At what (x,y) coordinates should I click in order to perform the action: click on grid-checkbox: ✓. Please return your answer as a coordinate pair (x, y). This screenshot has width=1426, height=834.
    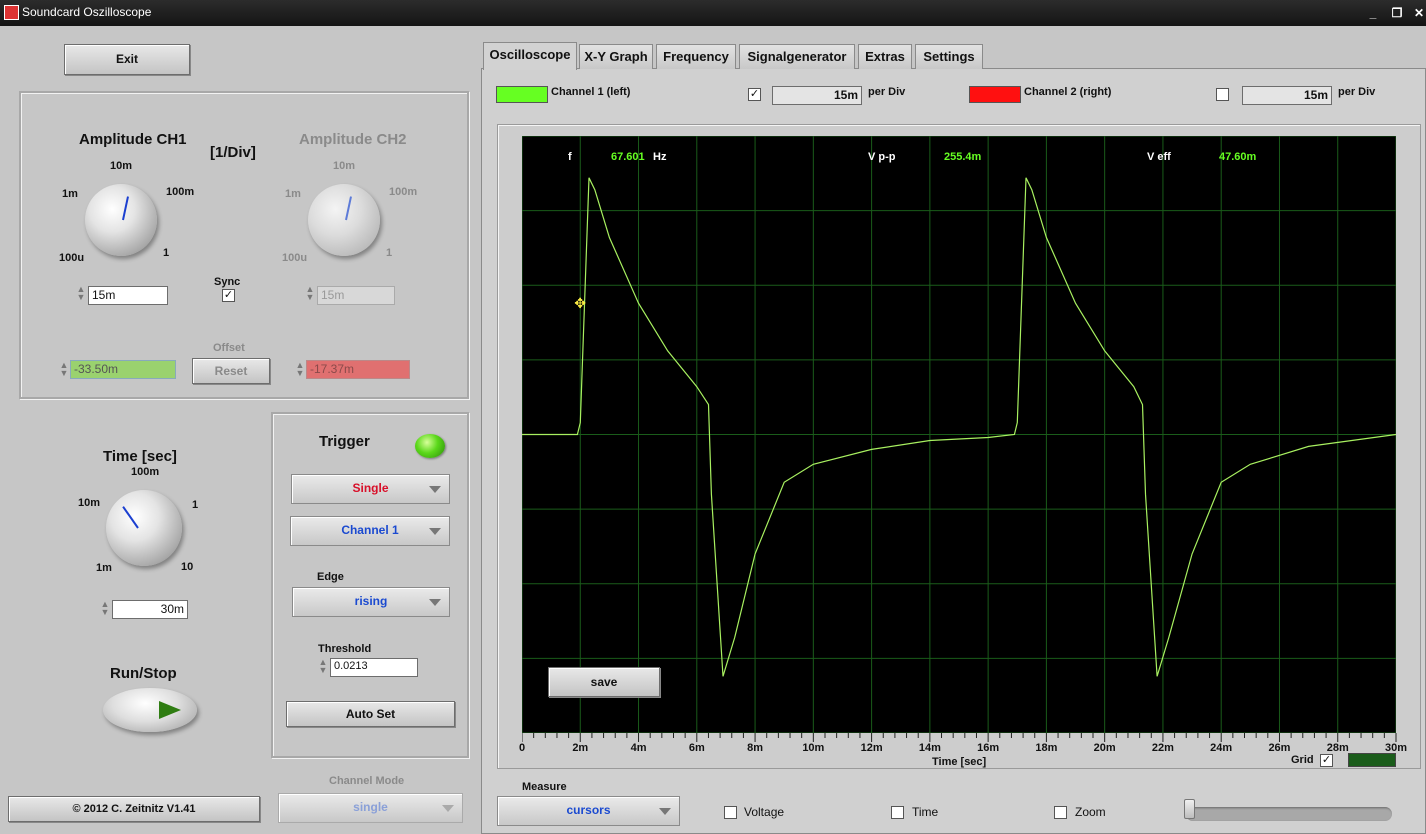
    Looking at the image, I should click on (1326, 760).